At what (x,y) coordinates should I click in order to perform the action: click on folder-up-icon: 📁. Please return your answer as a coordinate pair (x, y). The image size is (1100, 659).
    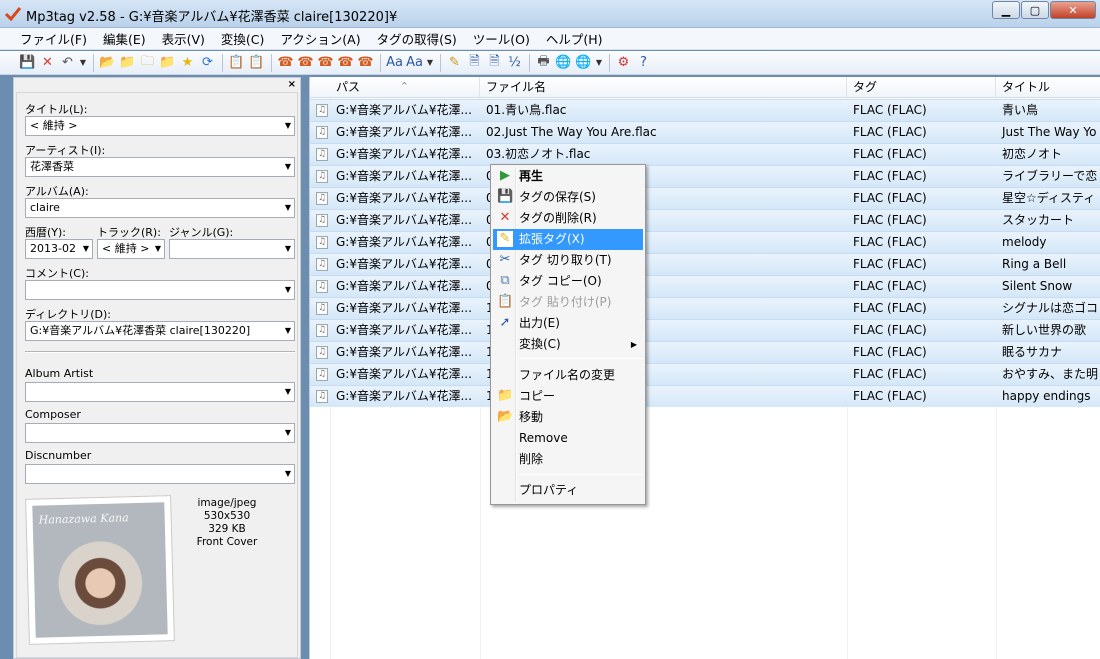
    Looking at the image, I should click on (167, 63).